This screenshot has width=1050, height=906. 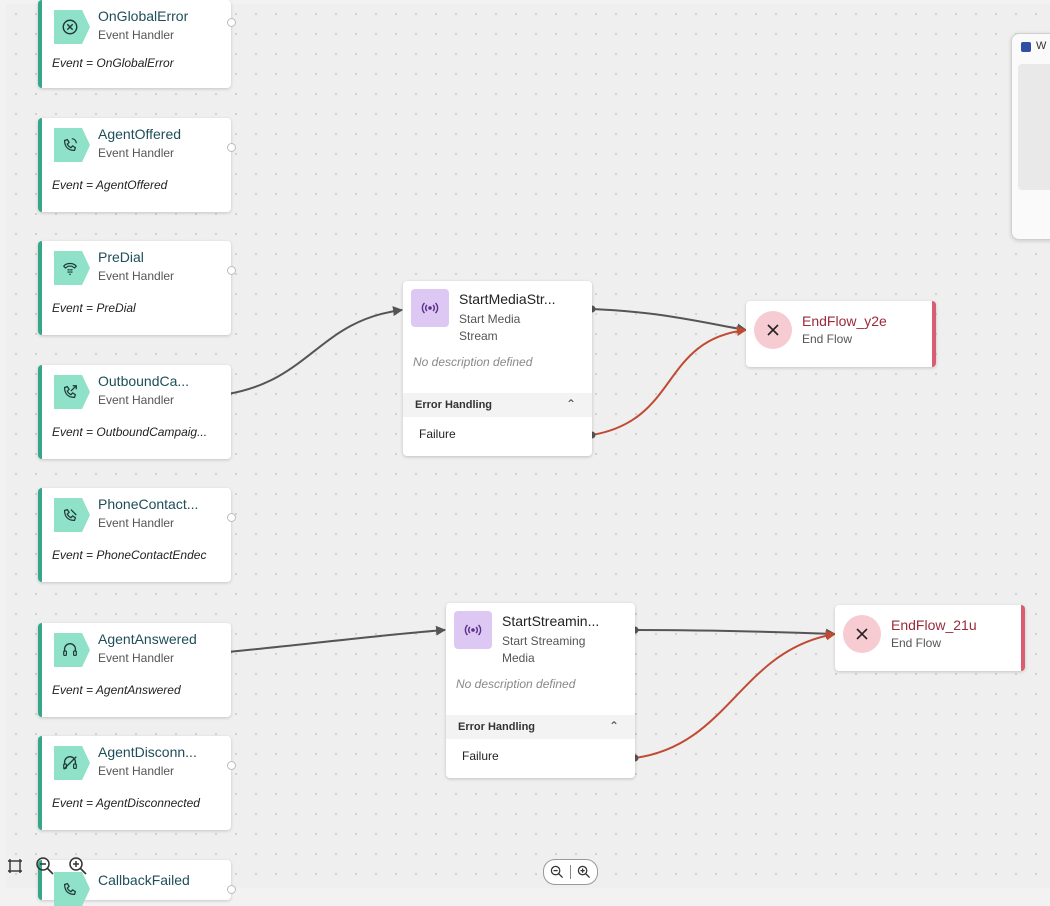 I want to click on phone-ended-icon, so click(x=72, y=515).